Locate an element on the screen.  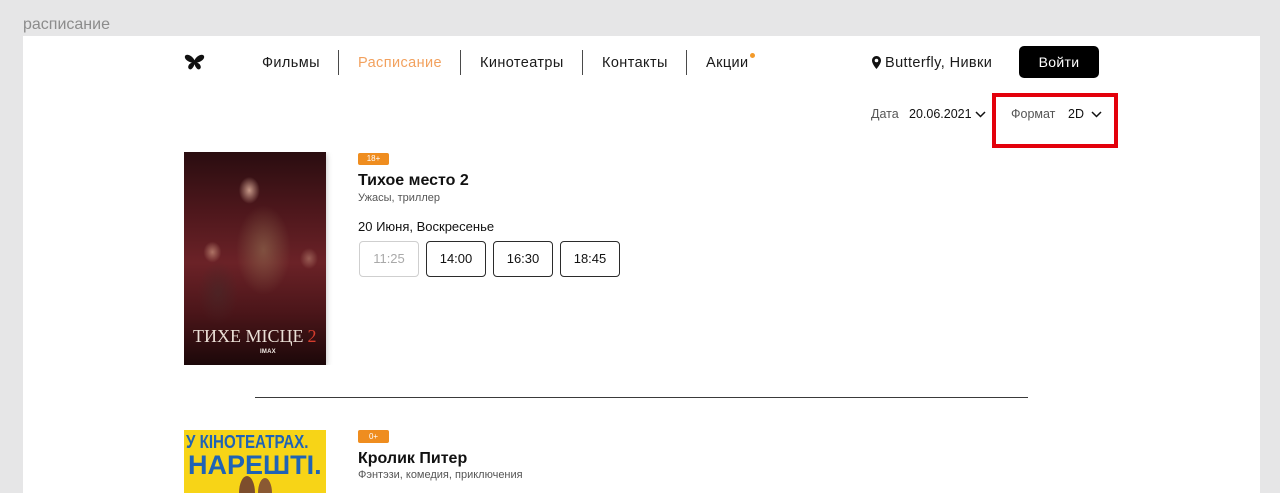
poster-title-text: ТИХЕ МІСЦЕ is located at coordinates (248, 336).